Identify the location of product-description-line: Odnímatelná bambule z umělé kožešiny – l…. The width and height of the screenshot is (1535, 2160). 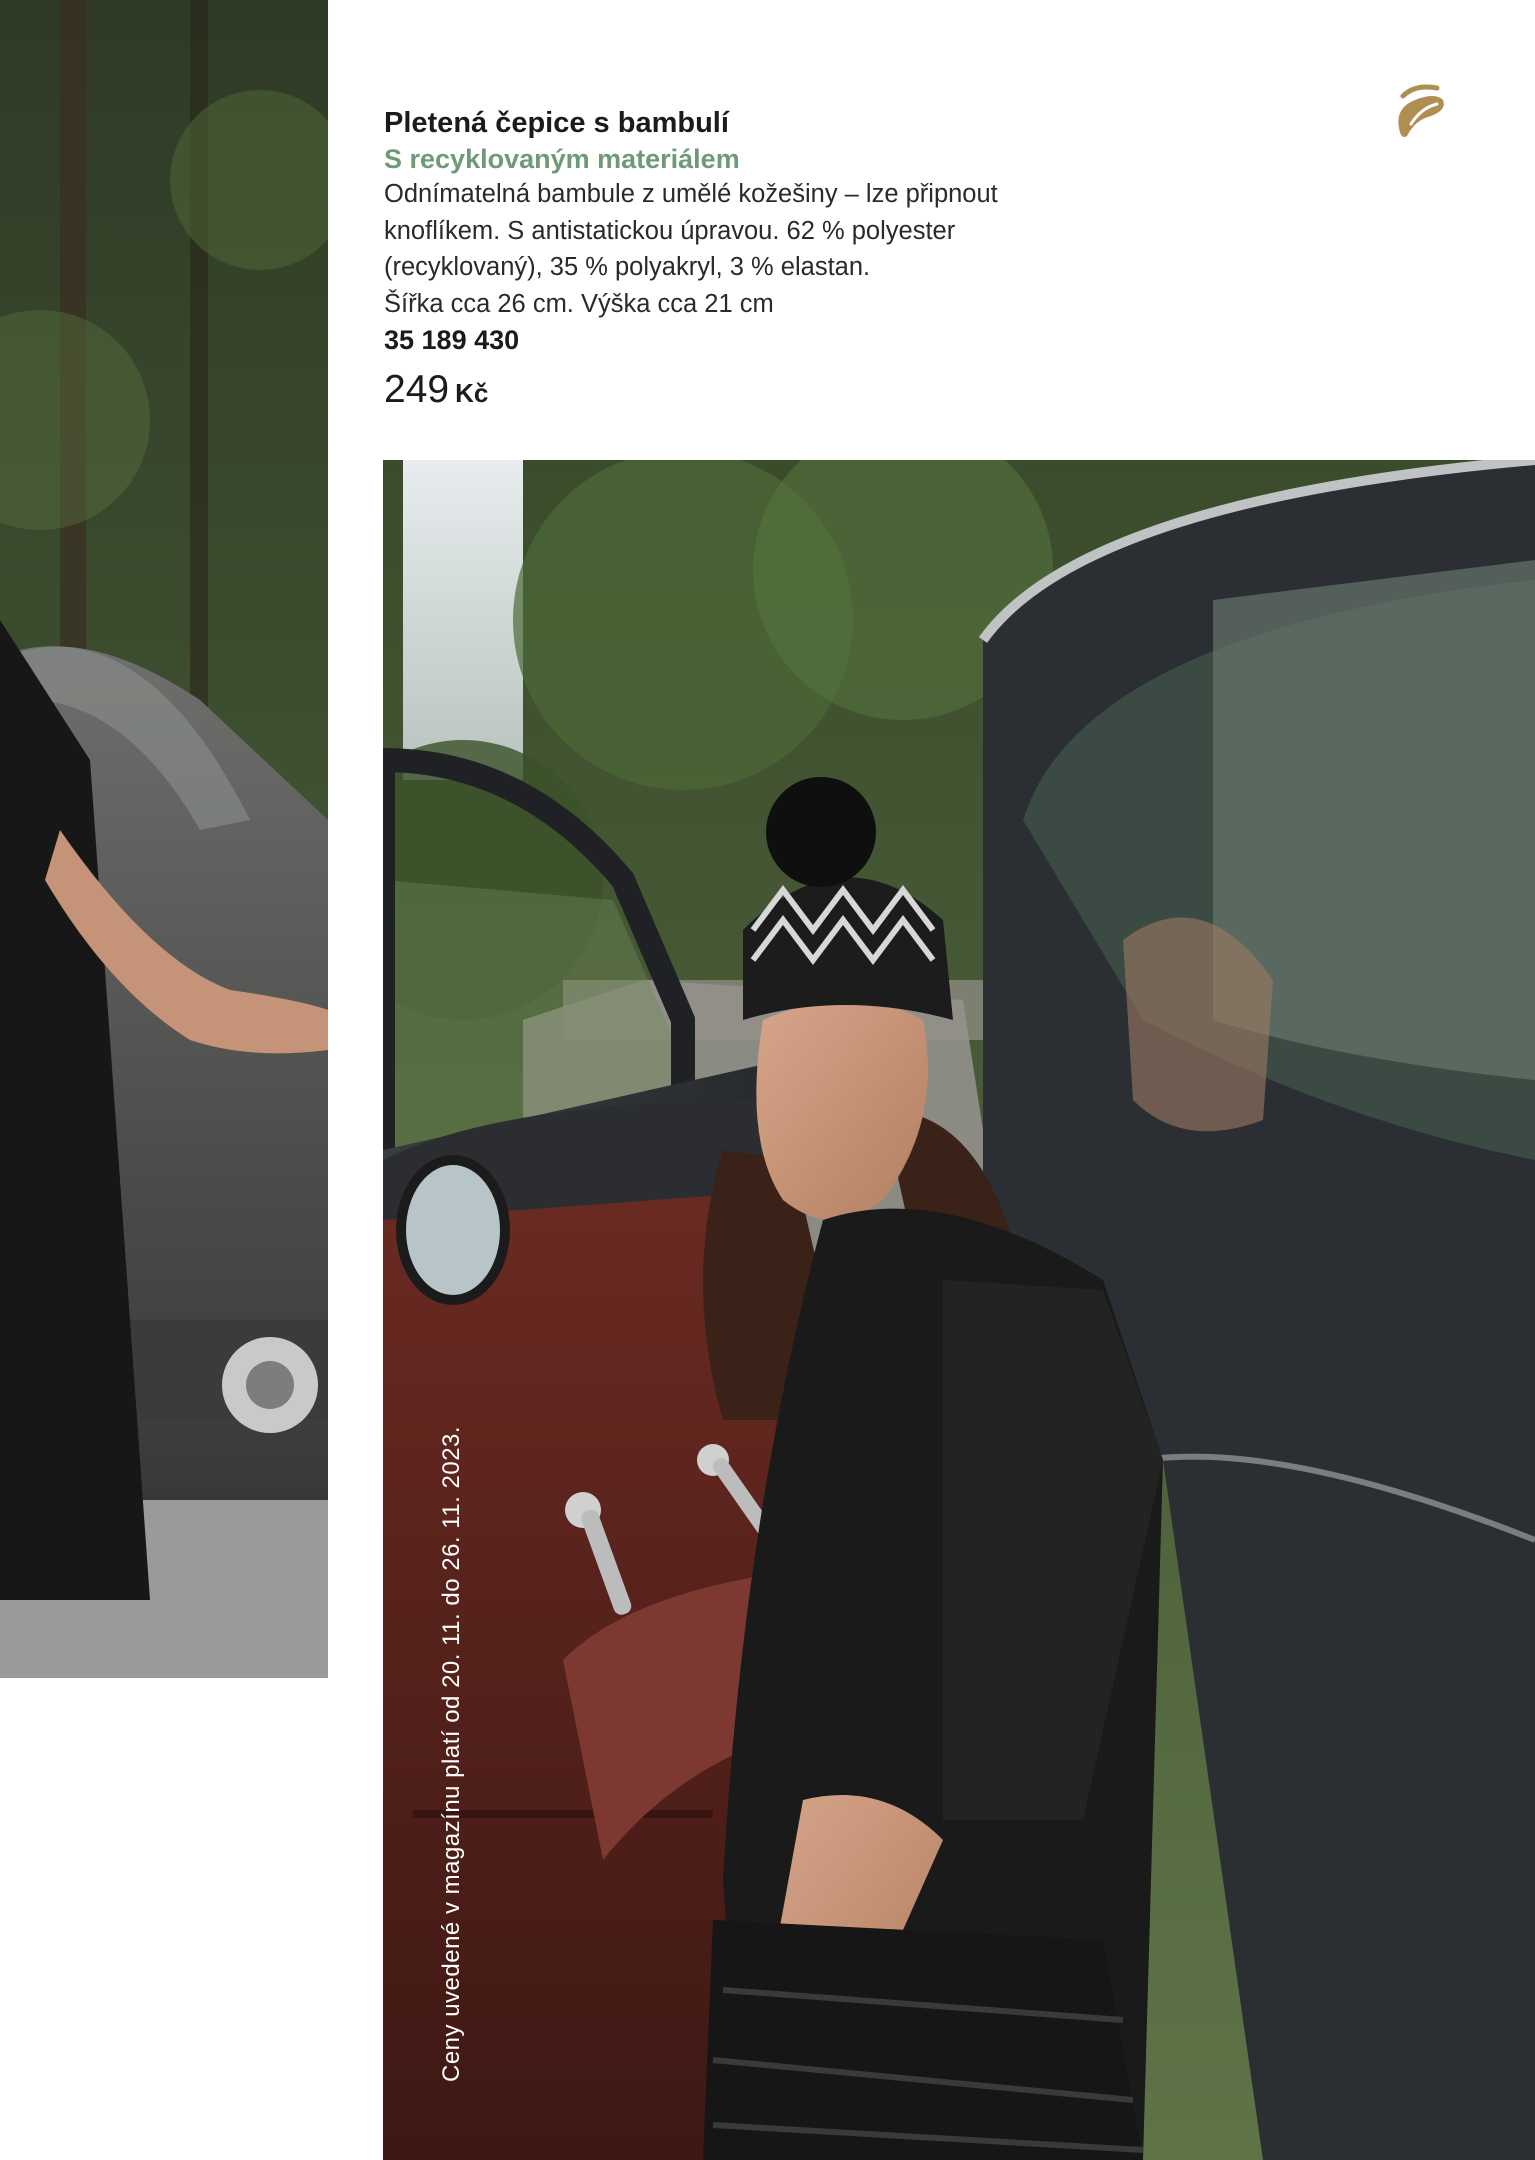
(691, 194).